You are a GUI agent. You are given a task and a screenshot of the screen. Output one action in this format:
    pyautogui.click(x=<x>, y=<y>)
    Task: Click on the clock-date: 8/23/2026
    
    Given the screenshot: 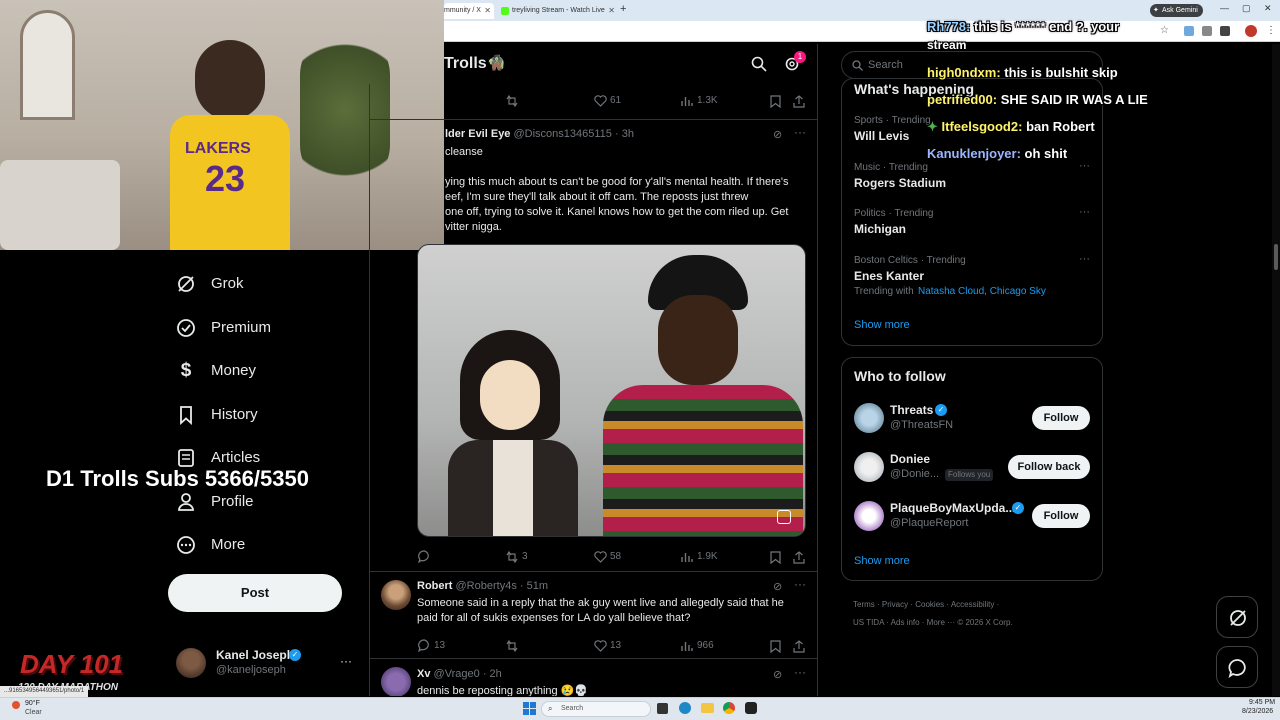 What is the action you would take?
    pyautogui.click(x=1257, y=711)
    